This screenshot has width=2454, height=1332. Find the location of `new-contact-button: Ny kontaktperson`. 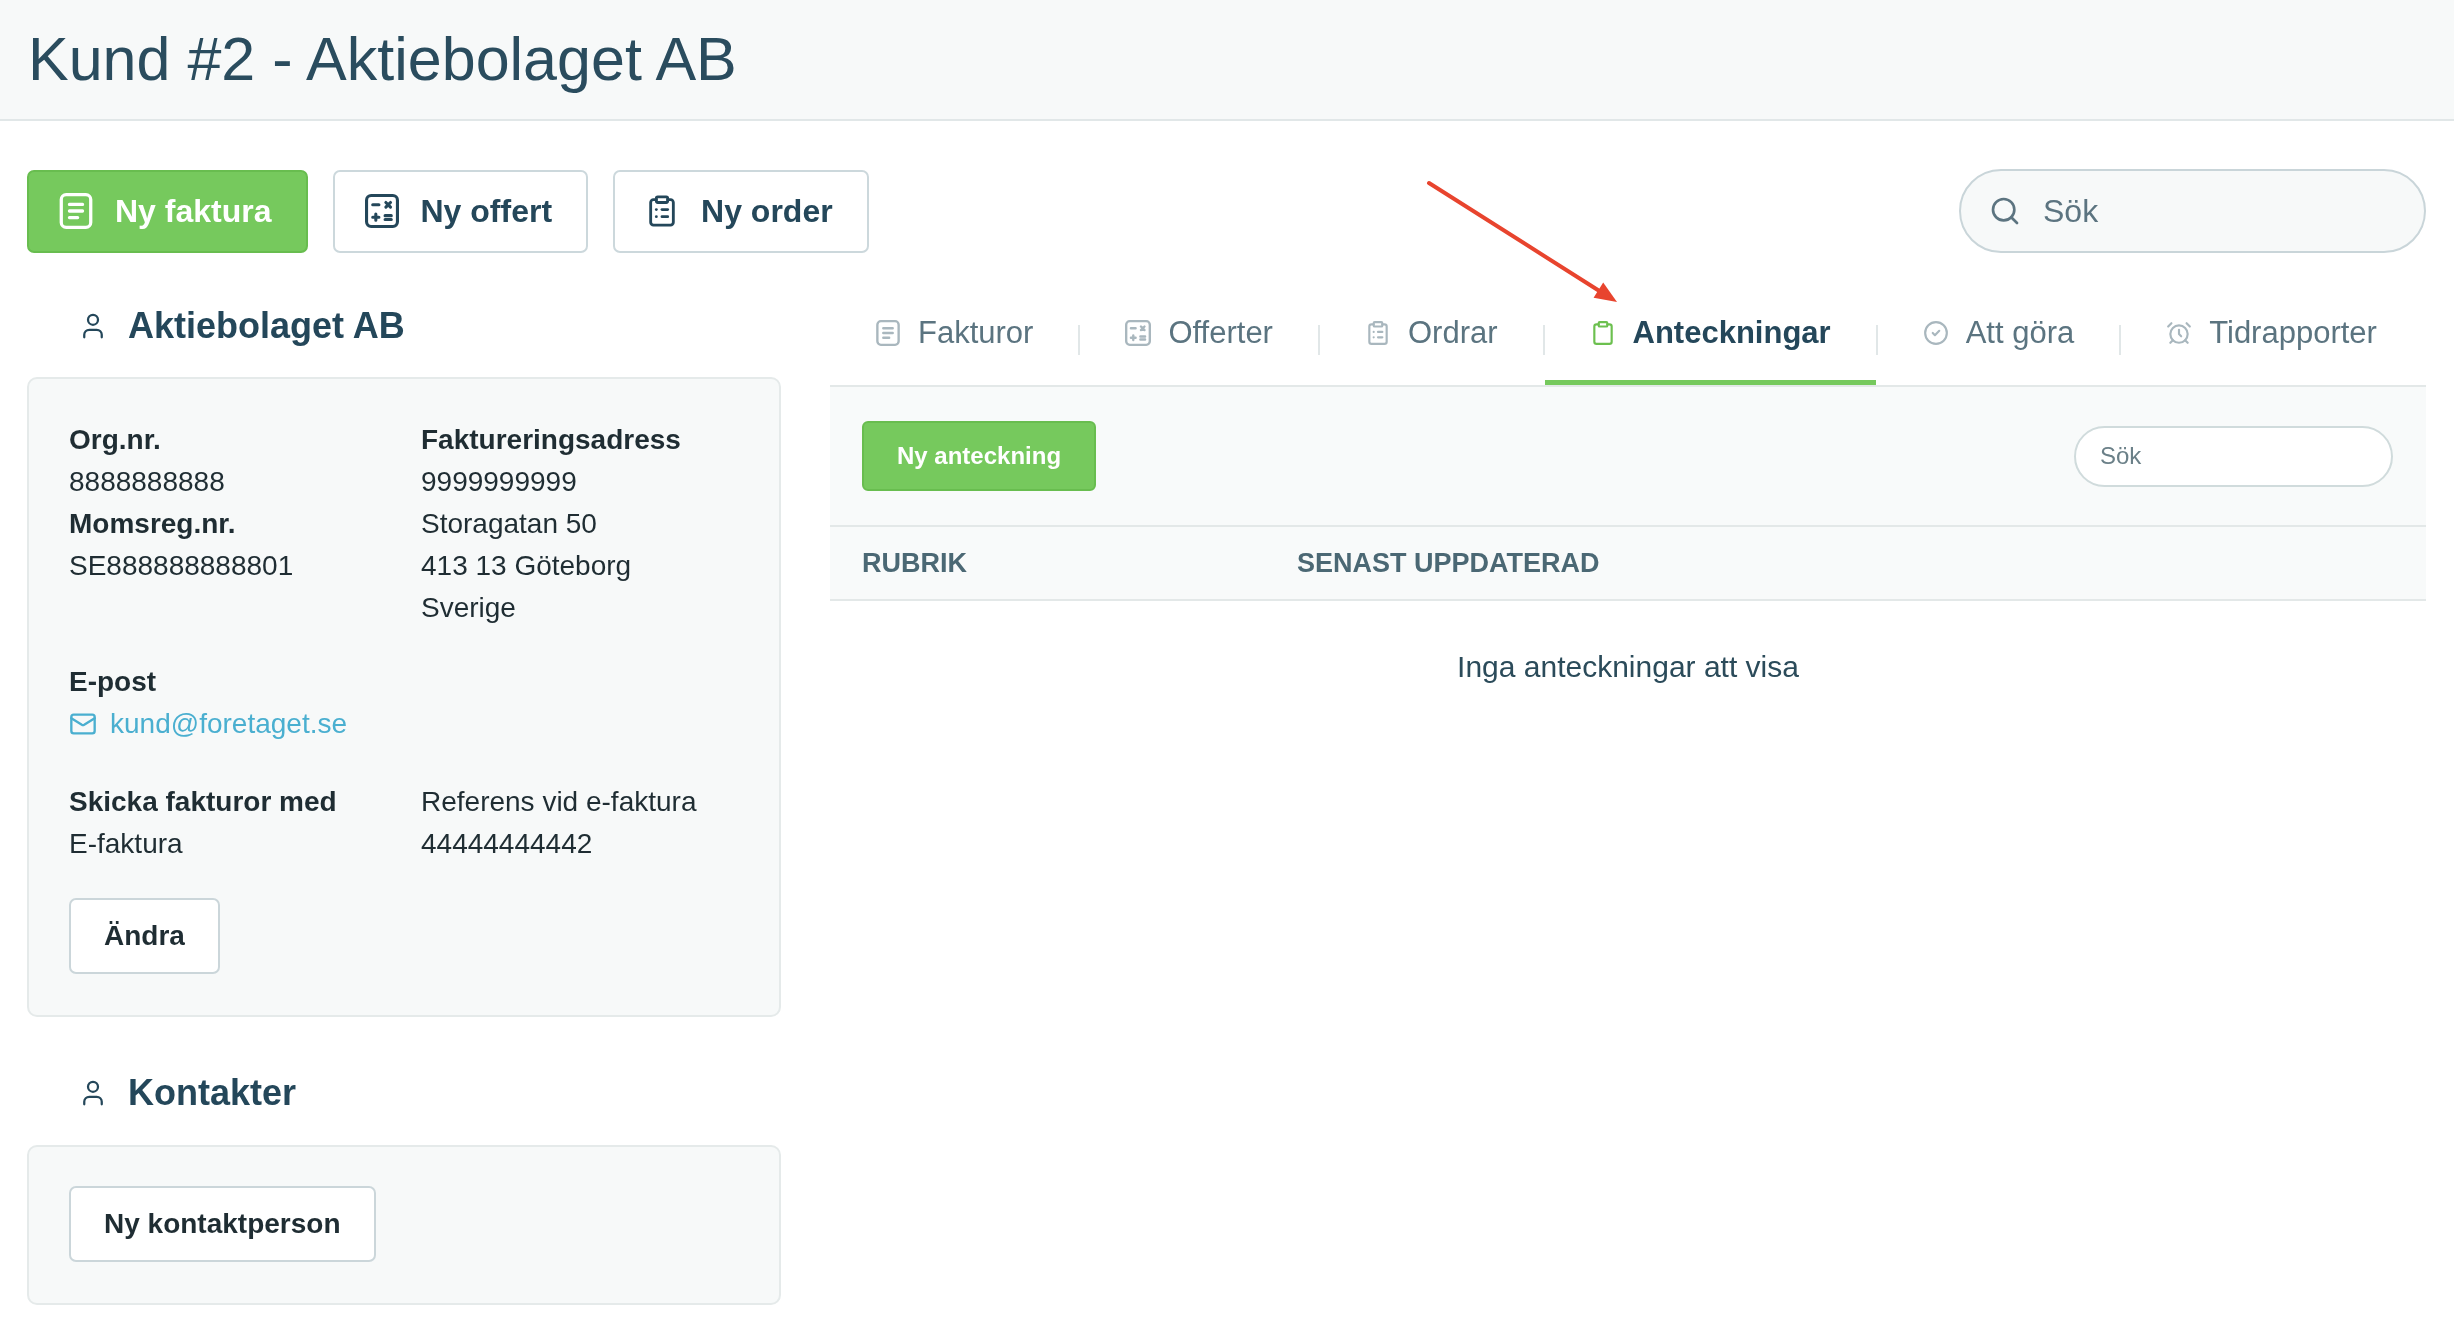

new-contact-button: Ny kontaktperson is located at coordinates (222, 1224).